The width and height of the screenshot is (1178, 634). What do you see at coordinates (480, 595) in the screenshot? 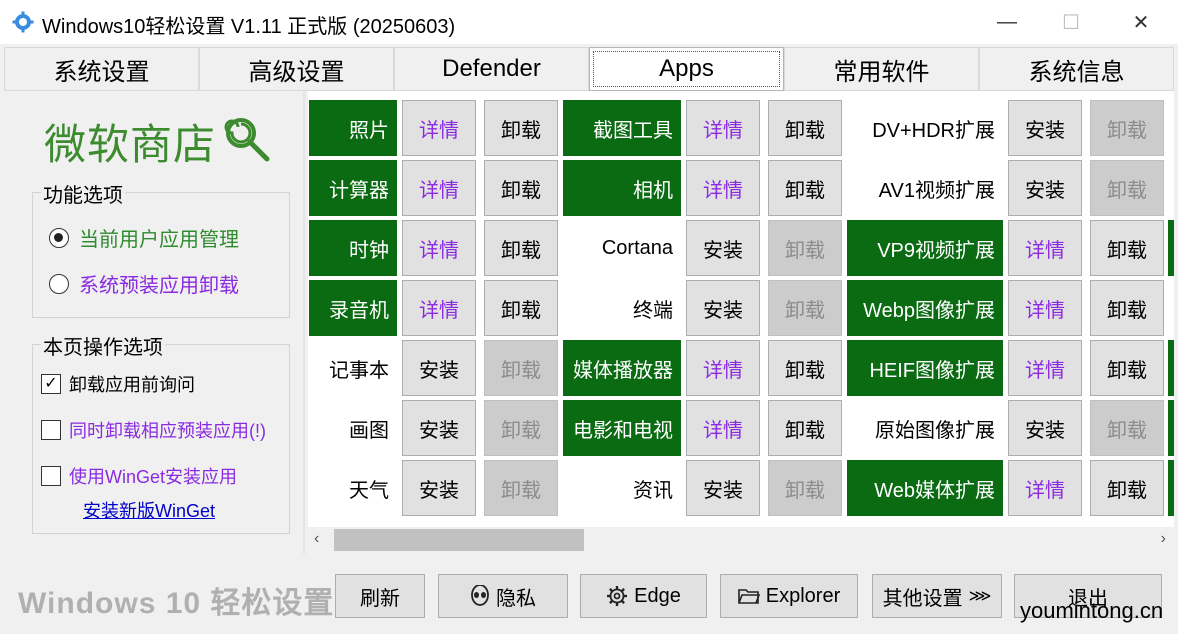
I see `alien-icon` at bounding box center [480, 595].